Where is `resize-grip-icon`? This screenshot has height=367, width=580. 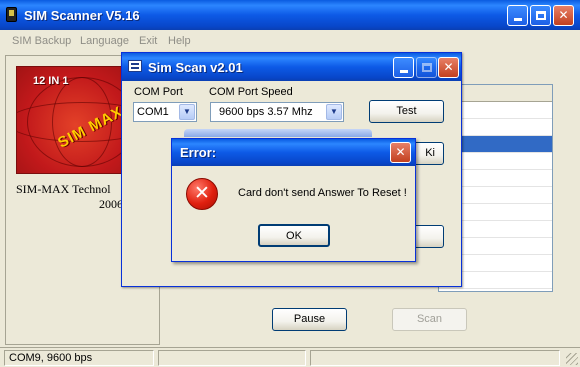 resize-grip-icon is located at coordinates (572, 359).